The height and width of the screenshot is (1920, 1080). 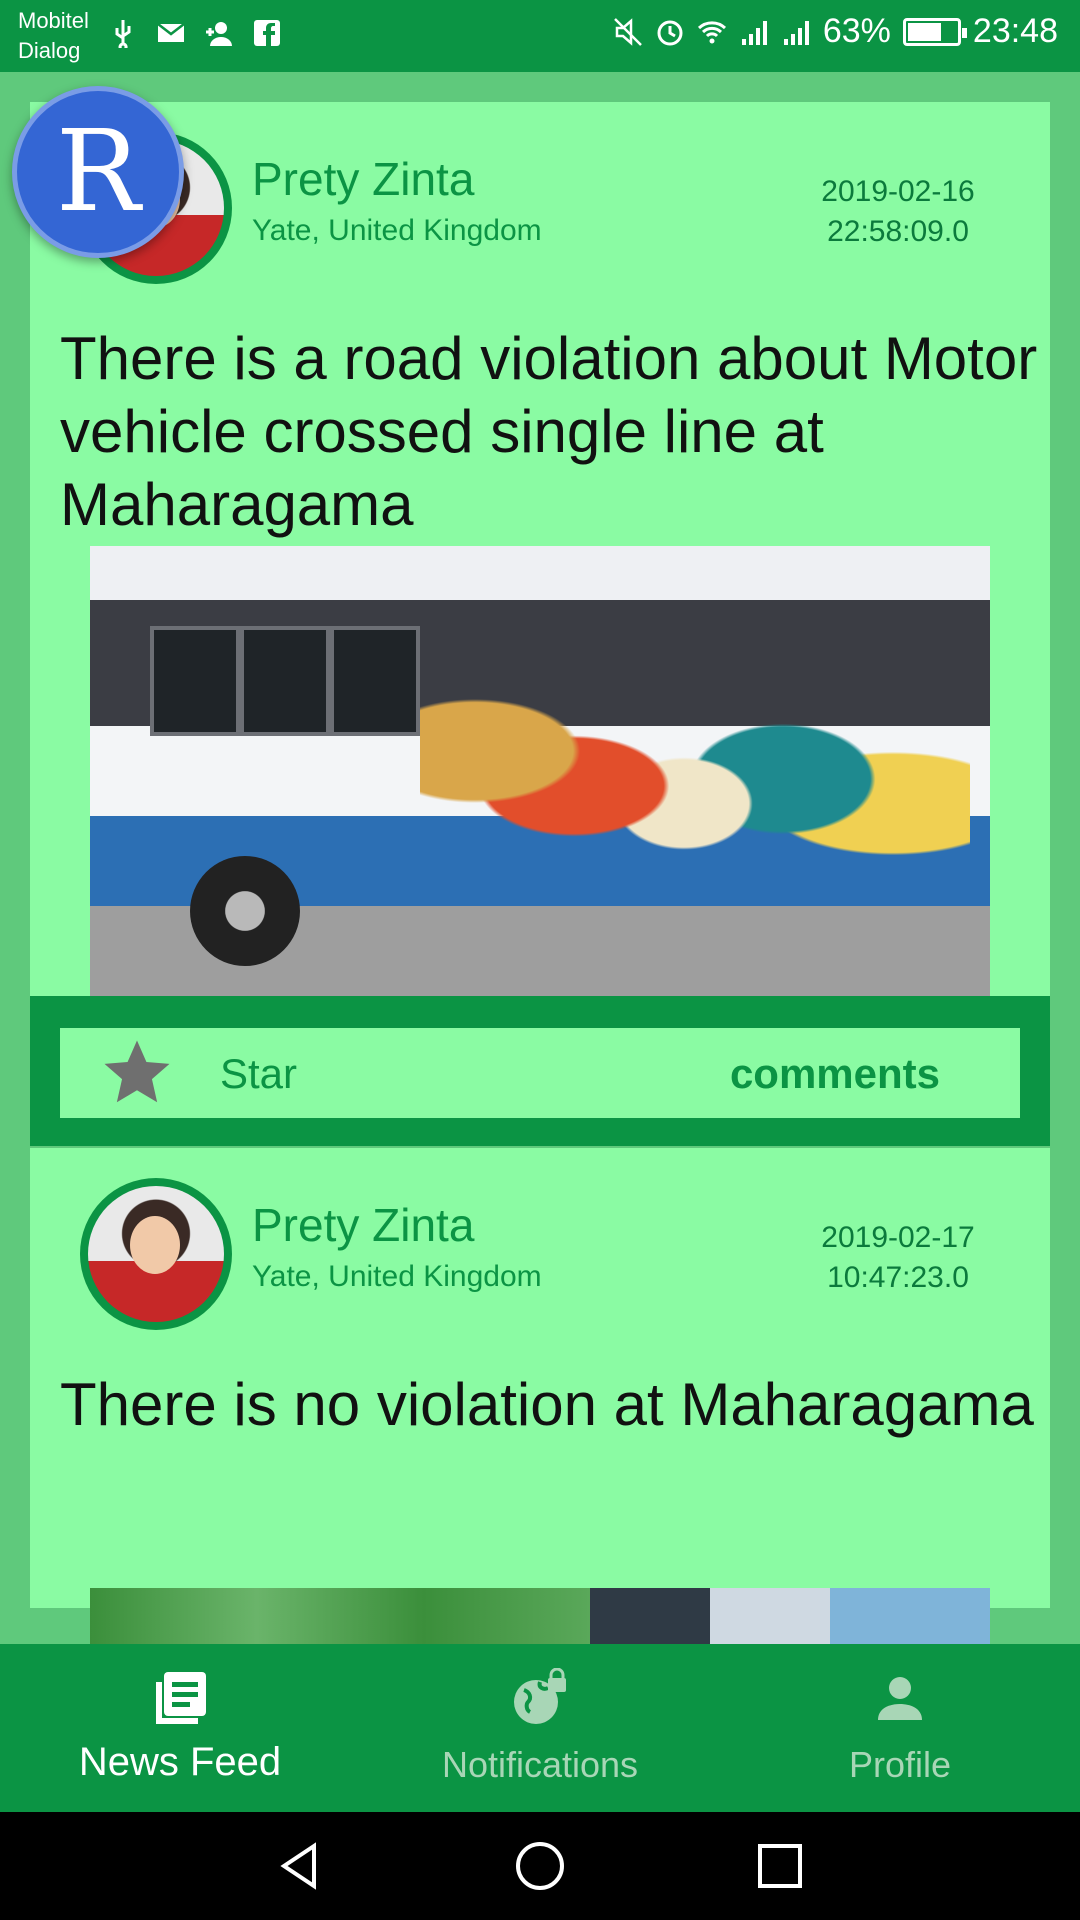 I want to click on avatar-image, so click(x=156, y=1254).